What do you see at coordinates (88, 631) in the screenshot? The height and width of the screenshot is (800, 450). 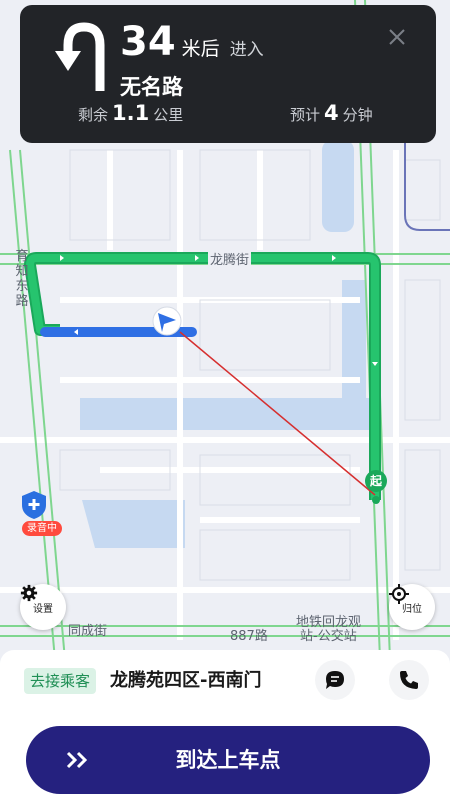 I see `road-label-tongcheng: 同成街` at bounding box center [88, 631].